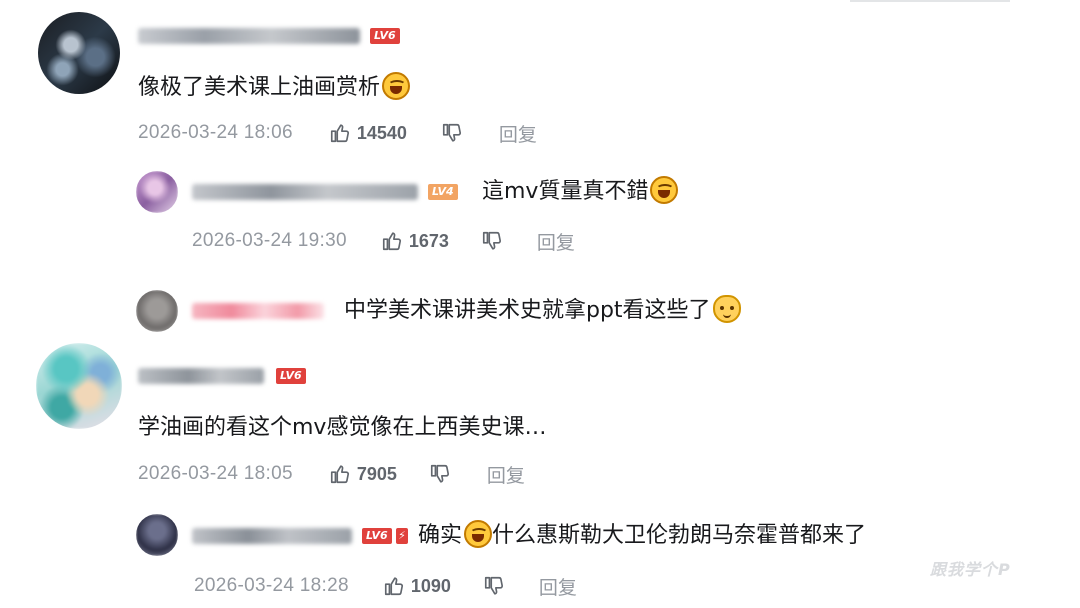 This screenshot has width=1080, height=608. I want to click on like-count: 7905, so click(376, 473).